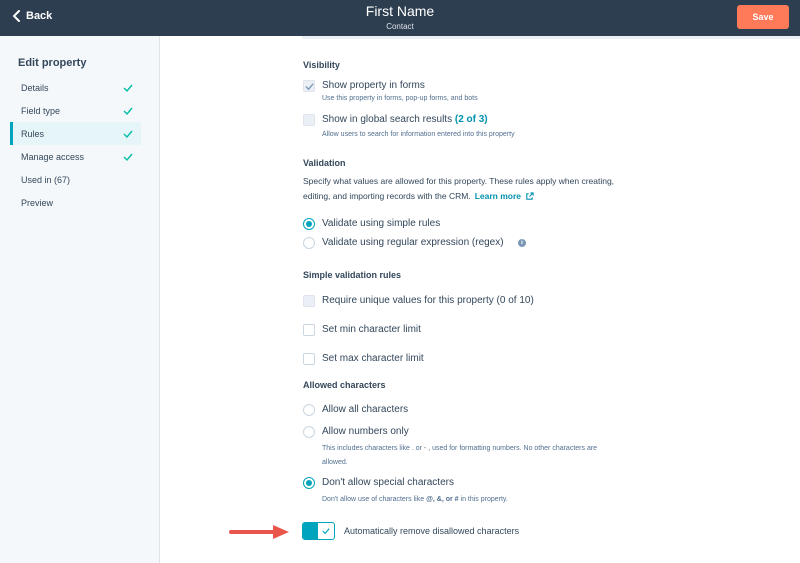 The height and width of the screenshot is (563, 800). Describe the element at coordinates (309, 330) in the screenshot. I see `min-char-checkbox` at that location.